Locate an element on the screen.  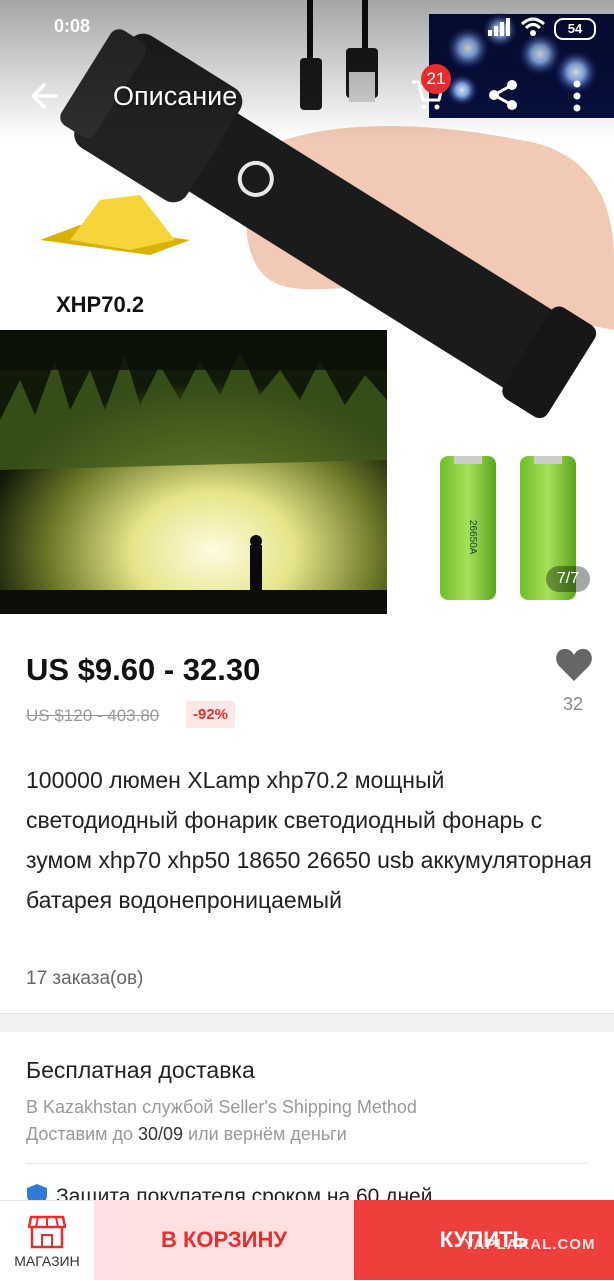
battery-label: 26650A is located at coordinates (472, 537).